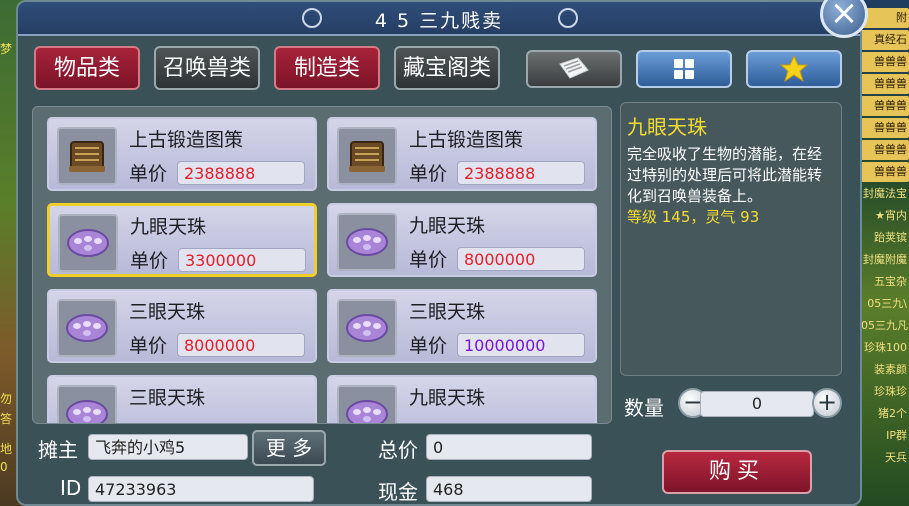 Image resolution: width=909 pixels, height=506 pixels. What do you see at coordinates (890, 237) in the screenshot?
I see `background-stall-entry: 跆荚镔` at bounding box center [890, 237].